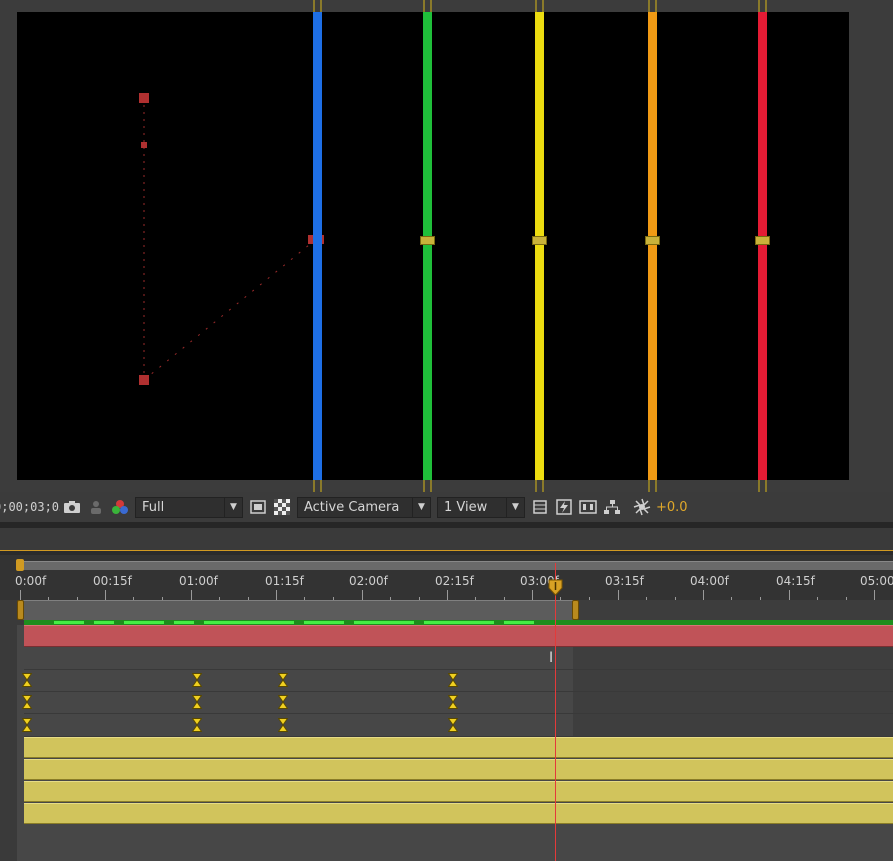 This screenshot has width=893, height=861. Describe the element at coordinates (795, 581) in the screenshot. I see `ruler-tick-label: 04:15f` at that location.